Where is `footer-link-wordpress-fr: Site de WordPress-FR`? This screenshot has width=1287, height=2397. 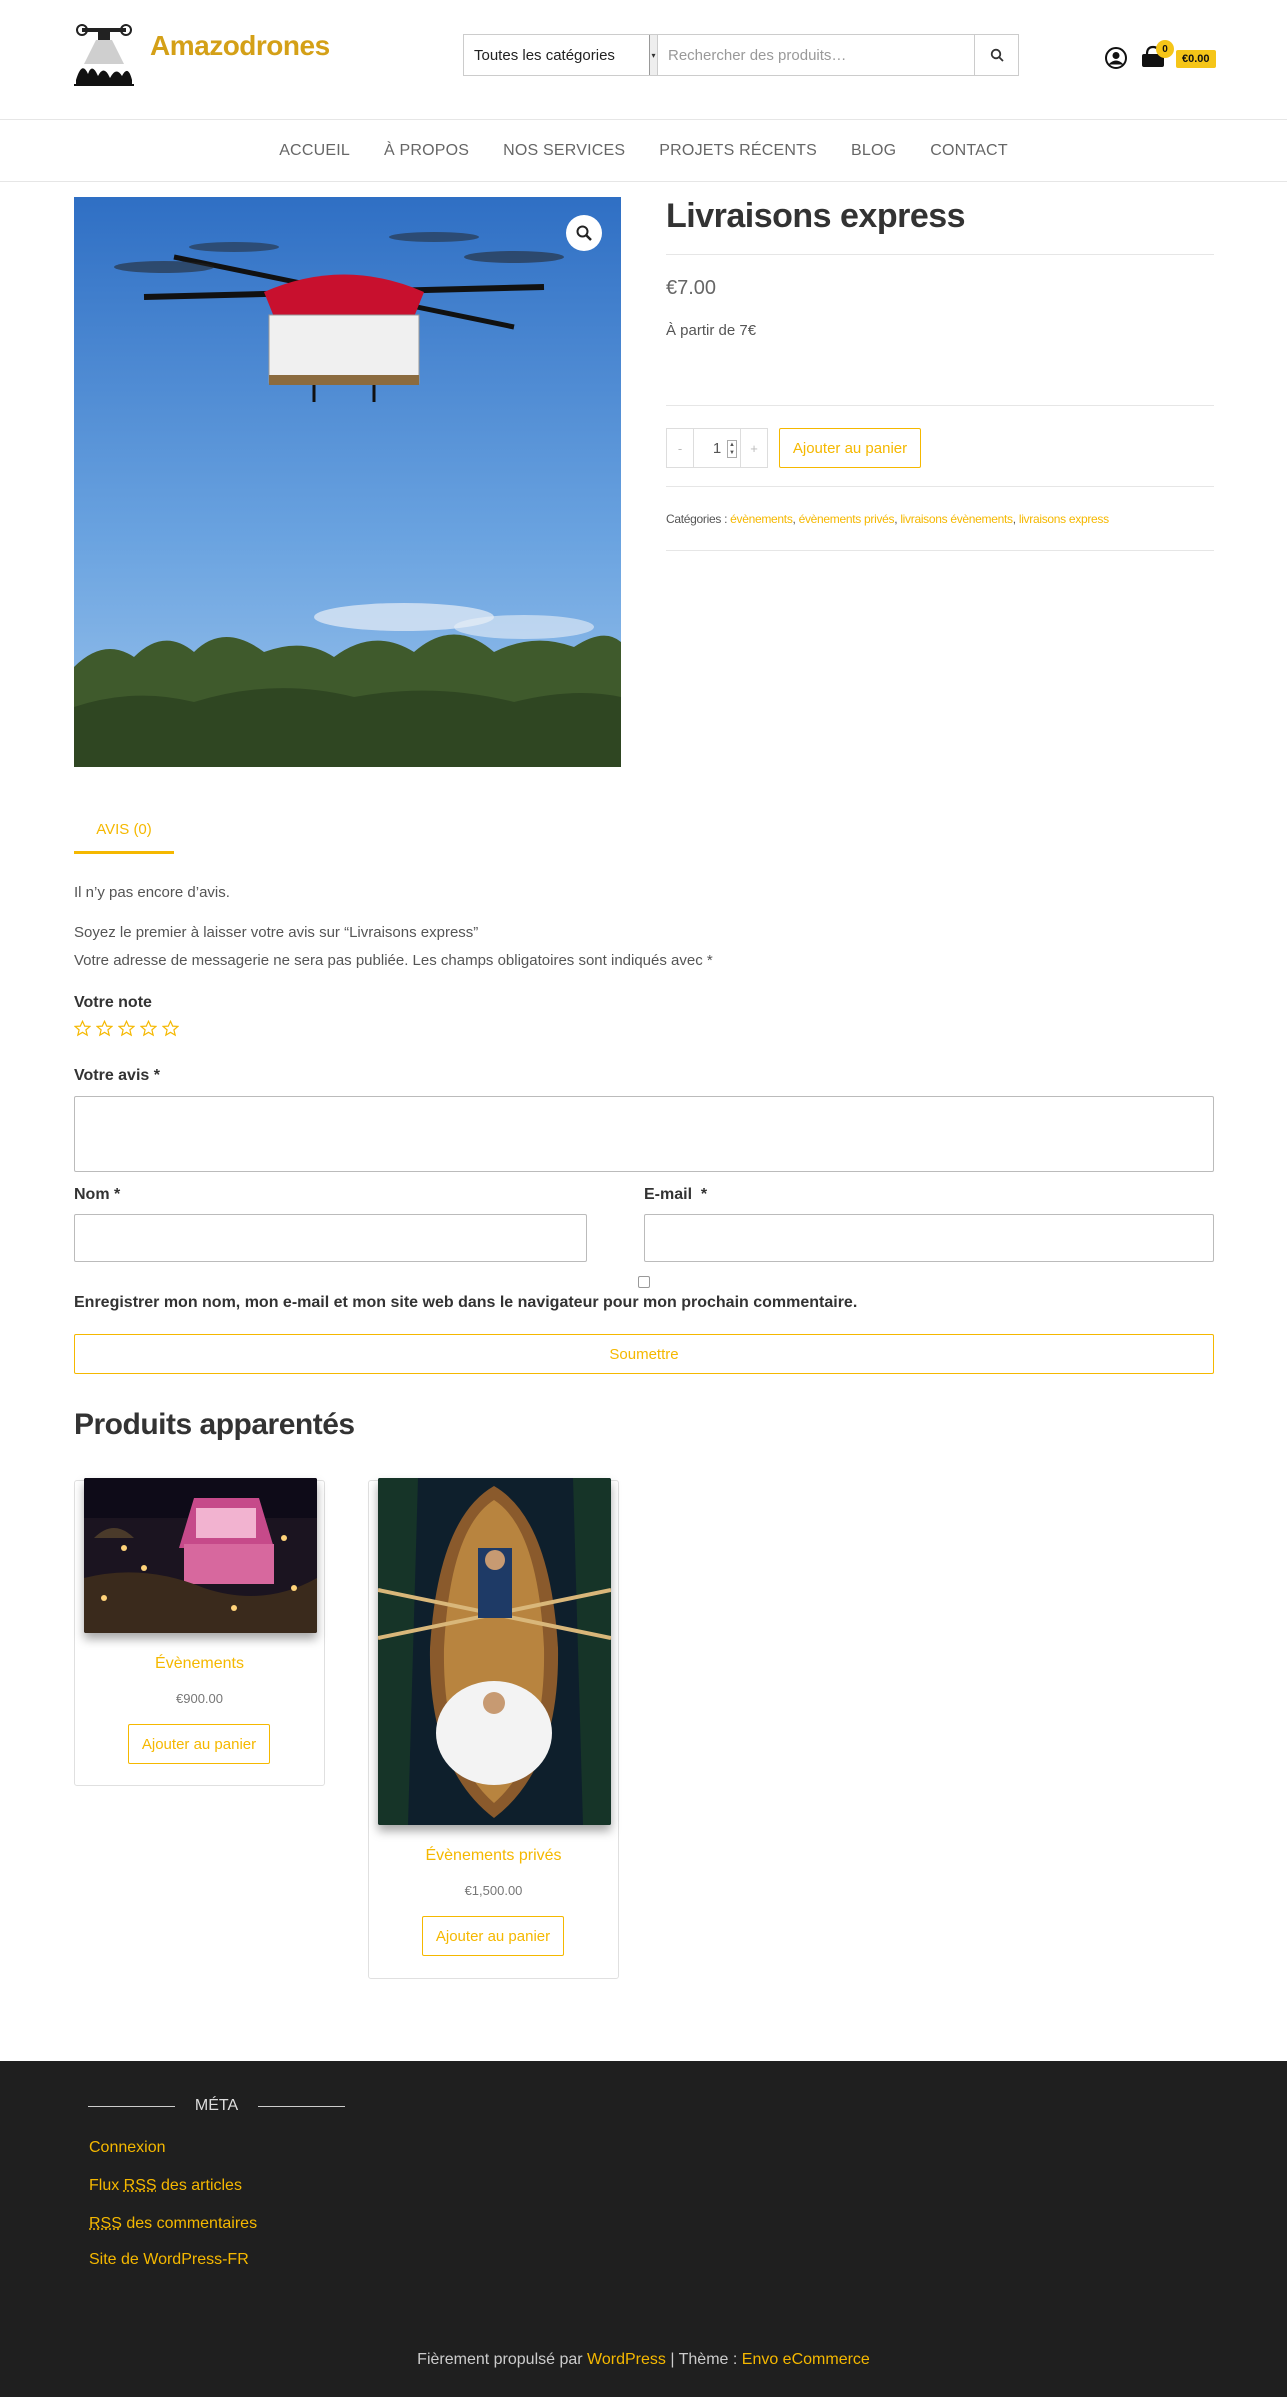 footer-link-wordpress-fr: Site de WordPress-FR is located at coordinates (169, 2260).